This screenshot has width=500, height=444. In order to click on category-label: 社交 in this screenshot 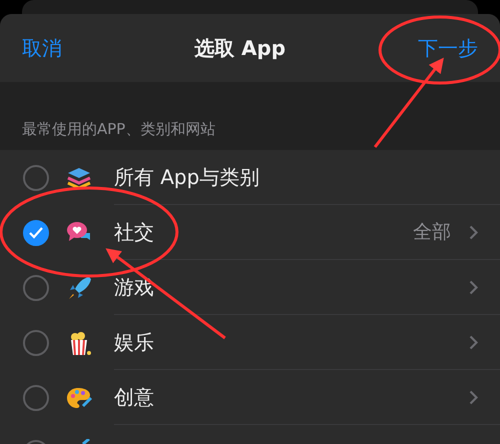, I will do `click(134, 232)`.